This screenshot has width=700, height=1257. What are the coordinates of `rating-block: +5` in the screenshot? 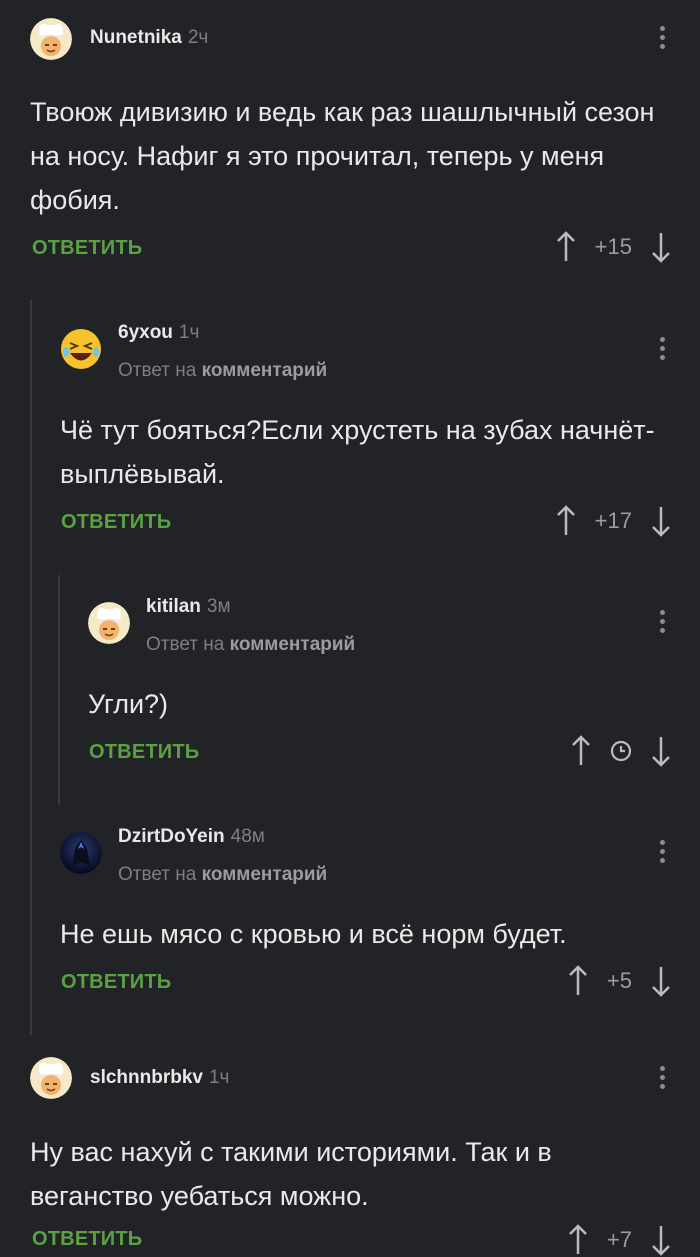 It's located at (619, 981).